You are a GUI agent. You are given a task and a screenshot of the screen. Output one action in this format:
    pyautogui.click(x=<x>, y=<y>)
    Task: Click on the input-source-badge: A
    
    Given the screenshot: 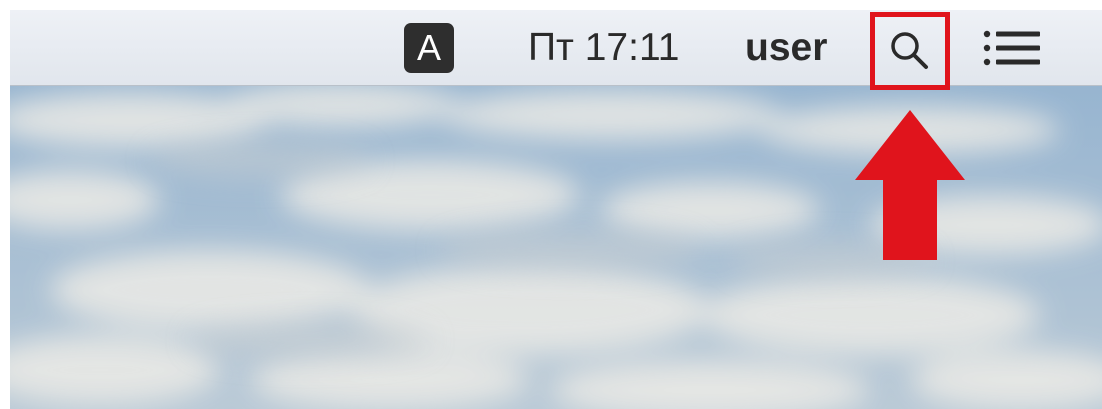 What is the action you would take?
    pyautogui.click(x=429, y=47)
    